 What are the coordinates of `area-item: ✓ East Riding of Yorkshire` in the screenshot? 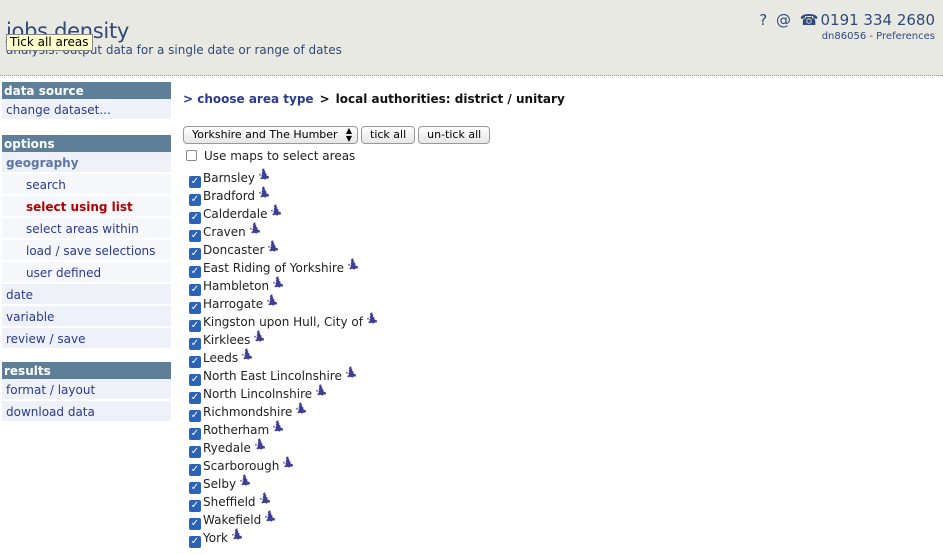 It's located at (283, 267).